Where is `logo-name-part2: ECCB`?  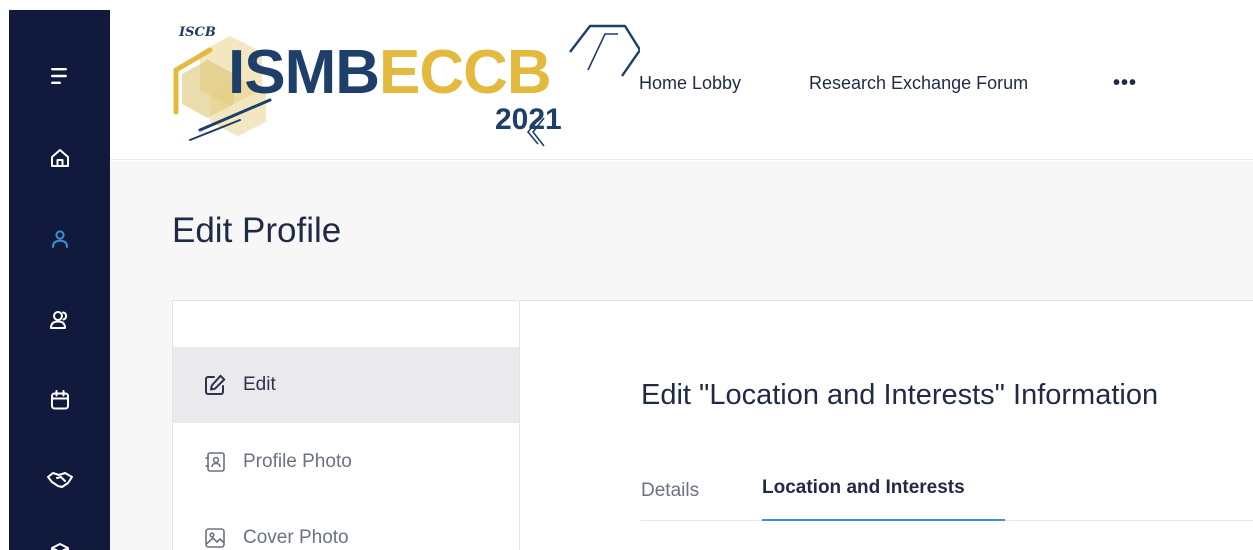 logo-name-part2: ECCB is located at coordinates (465, 72).